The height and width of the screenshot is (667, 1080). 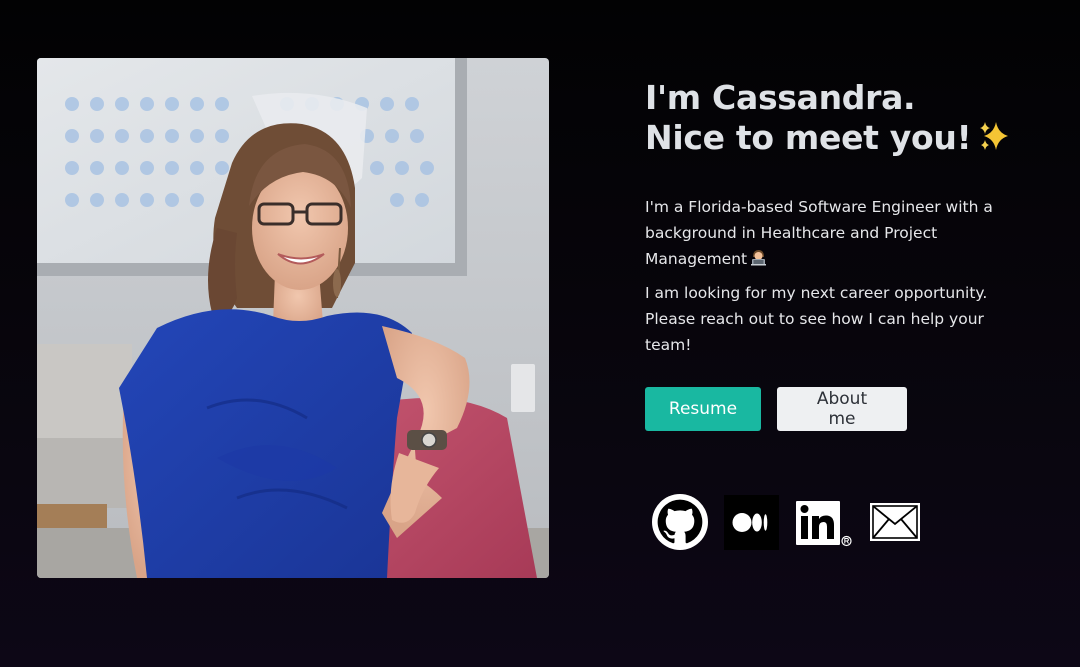 I want to click on headline-line-2-text: Nice to meet you!, so click(x=808, y=137).